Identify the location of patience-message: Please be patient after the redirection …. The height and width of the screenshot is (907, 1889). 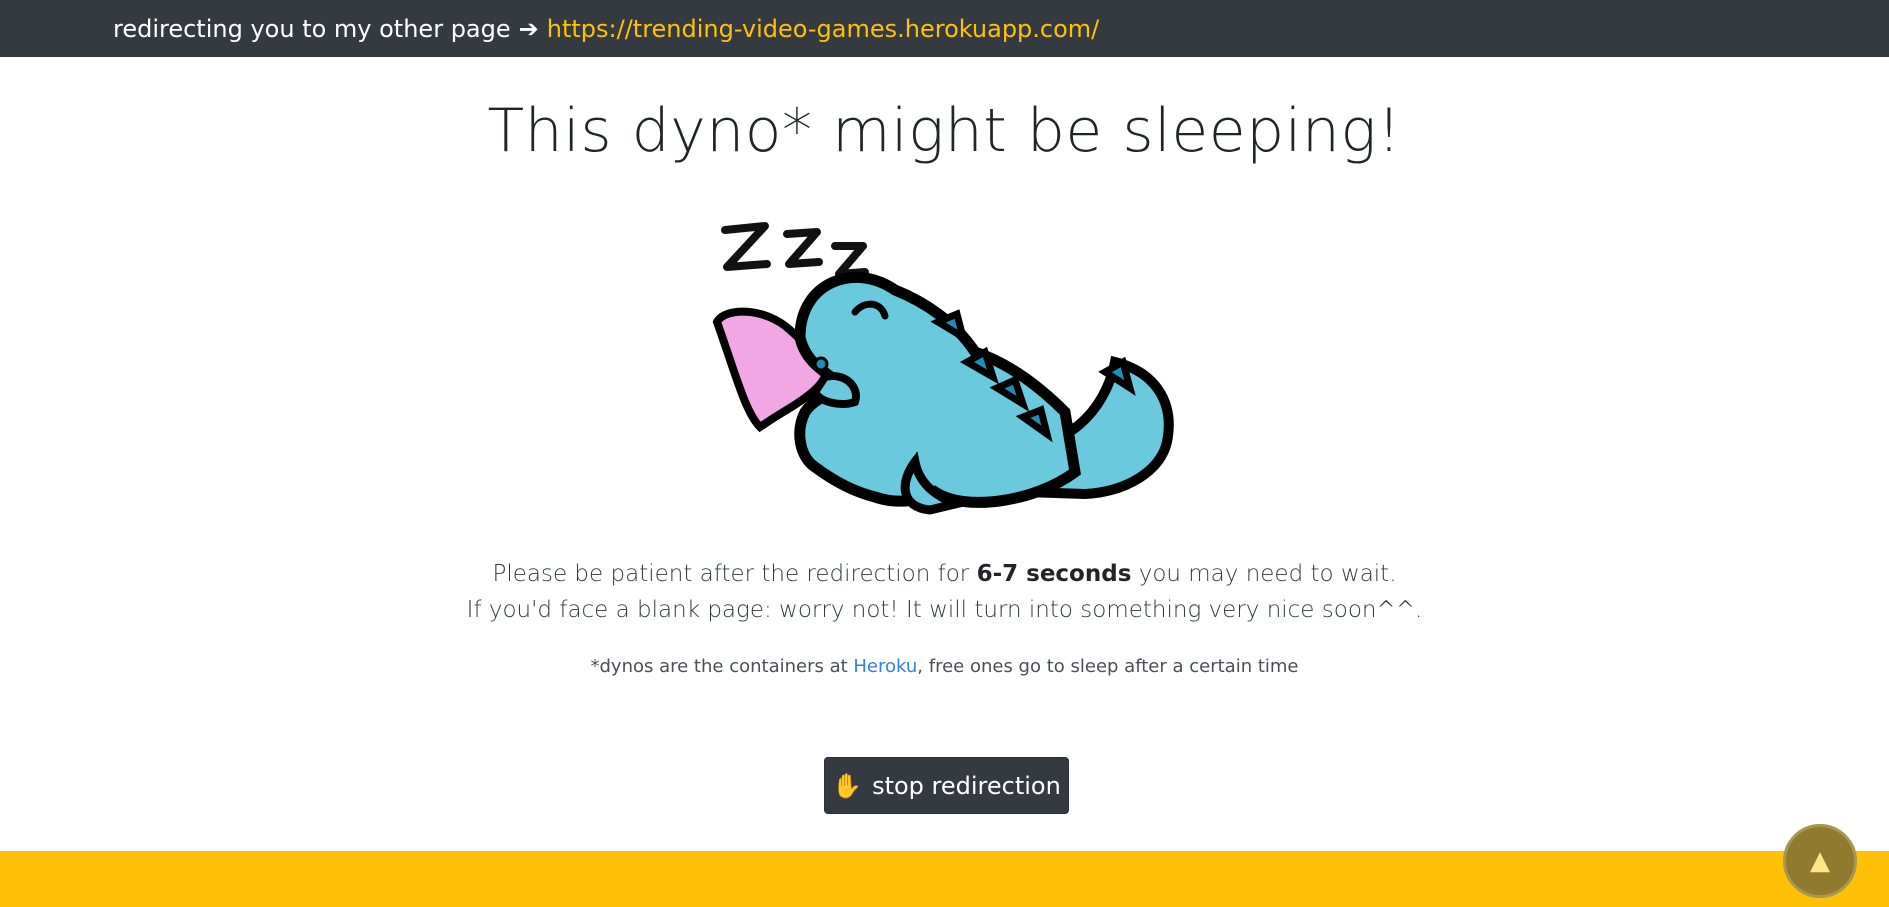
(944, 592).